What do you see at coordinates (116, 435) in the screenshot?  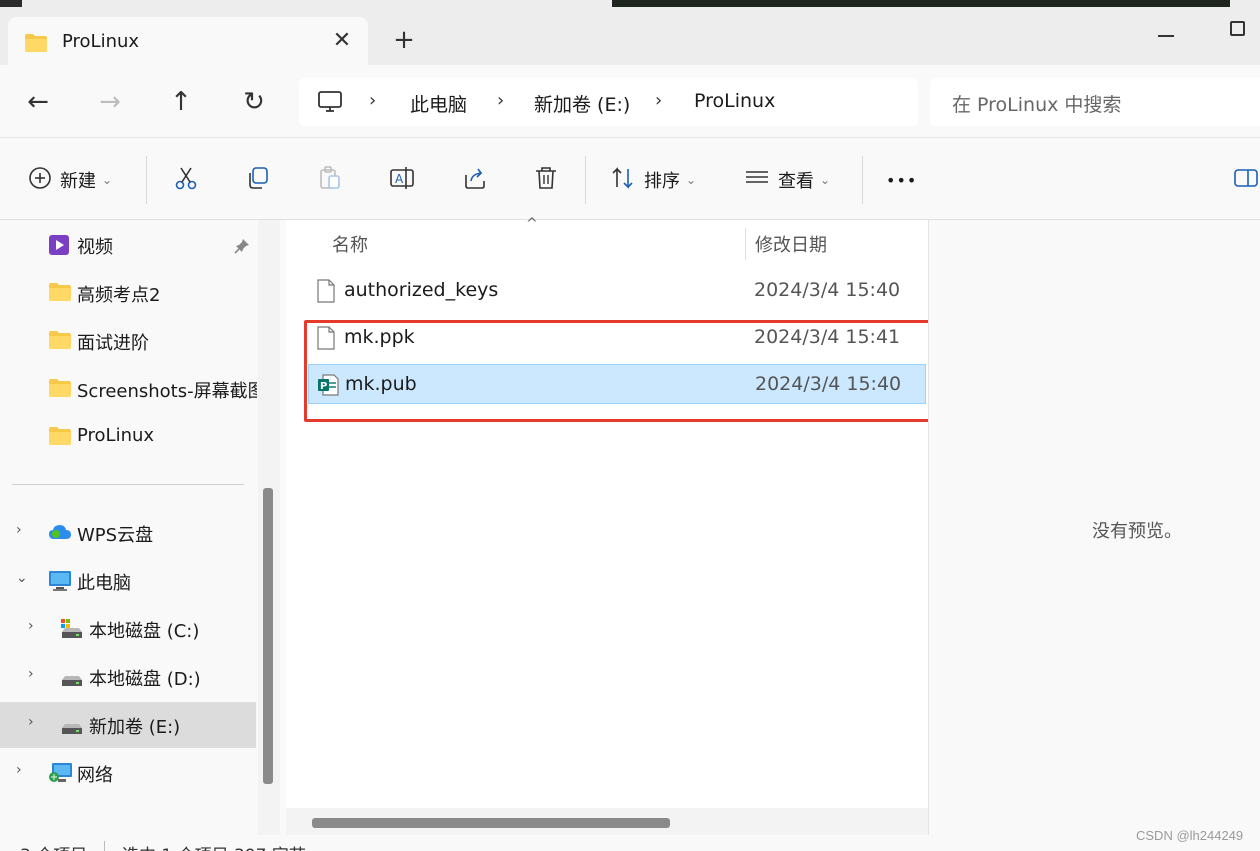 I see `sidebar-item-label: ProLinux` at bounding box center [116, 435].